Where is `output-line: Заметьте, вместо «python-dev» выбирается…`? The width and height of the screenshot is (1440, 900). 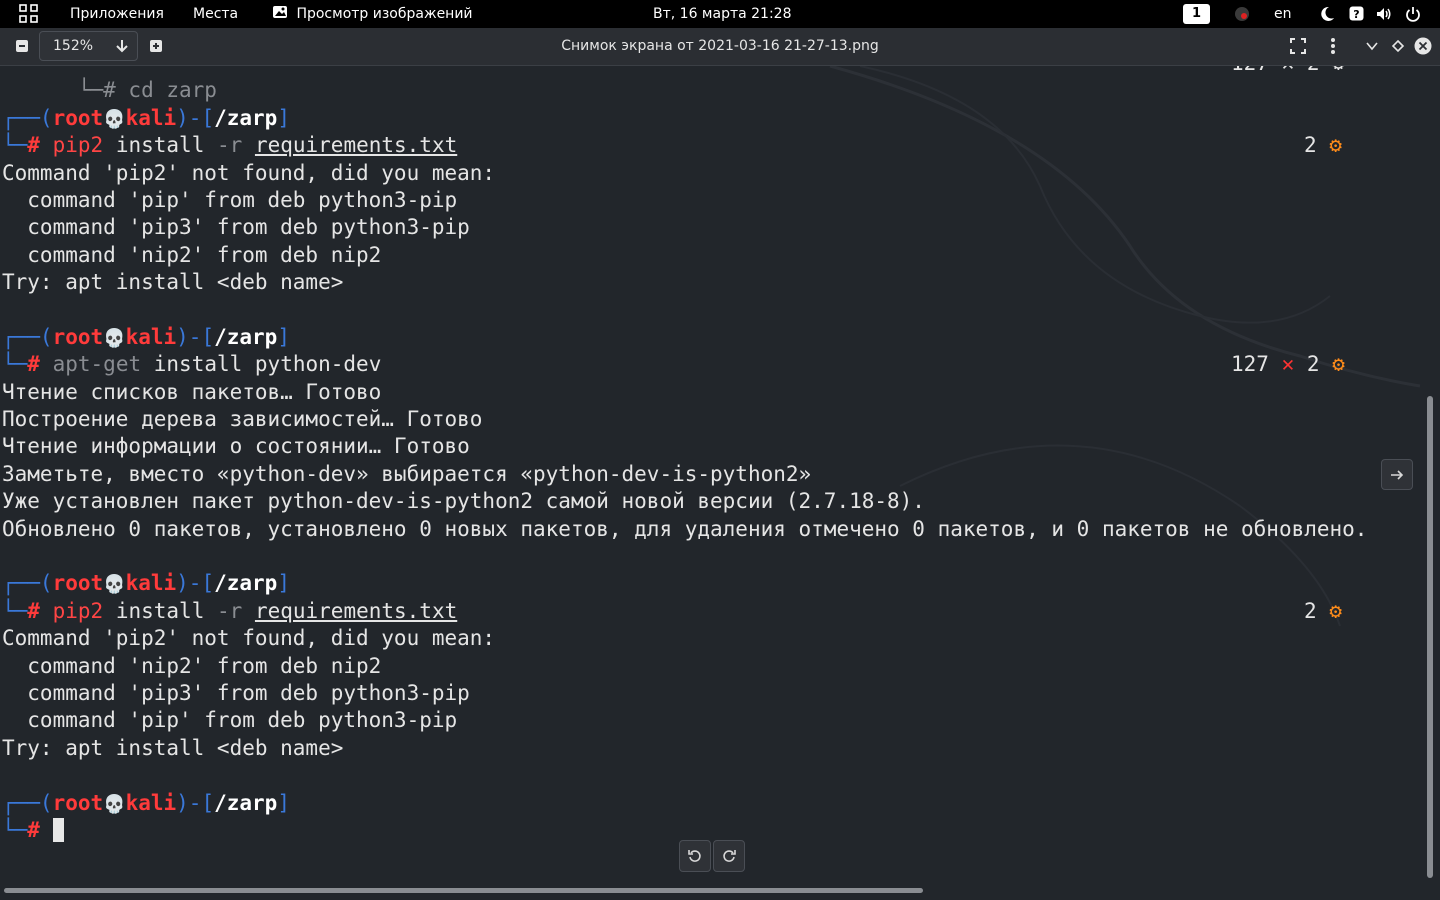 output-line: Заметьте, вместо «python-dev» выбирается… is located at coordinates (407, 473).